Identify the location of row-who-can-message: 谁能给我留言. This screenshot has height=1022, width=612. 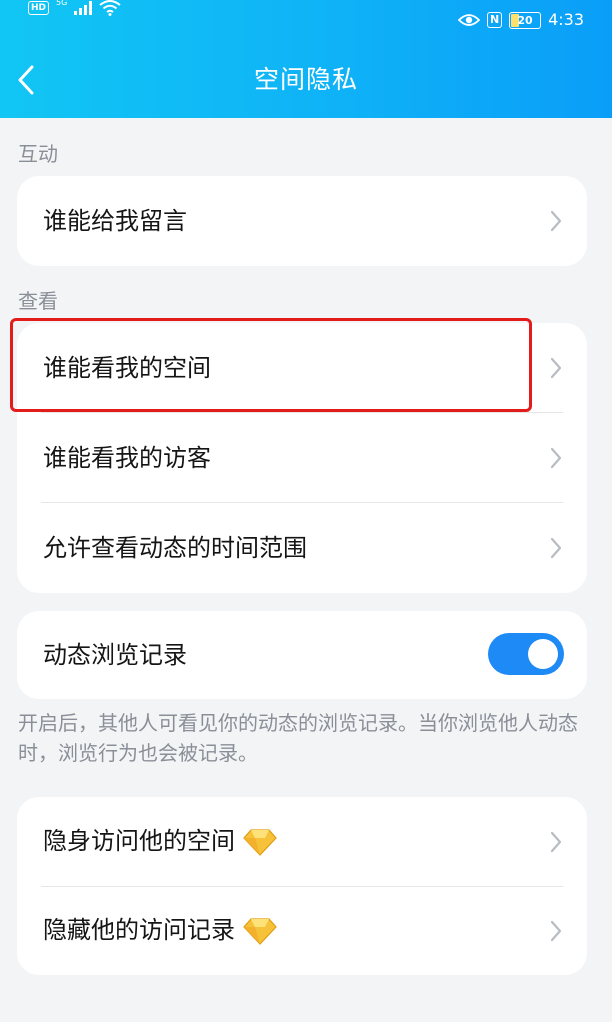
(302, 221).